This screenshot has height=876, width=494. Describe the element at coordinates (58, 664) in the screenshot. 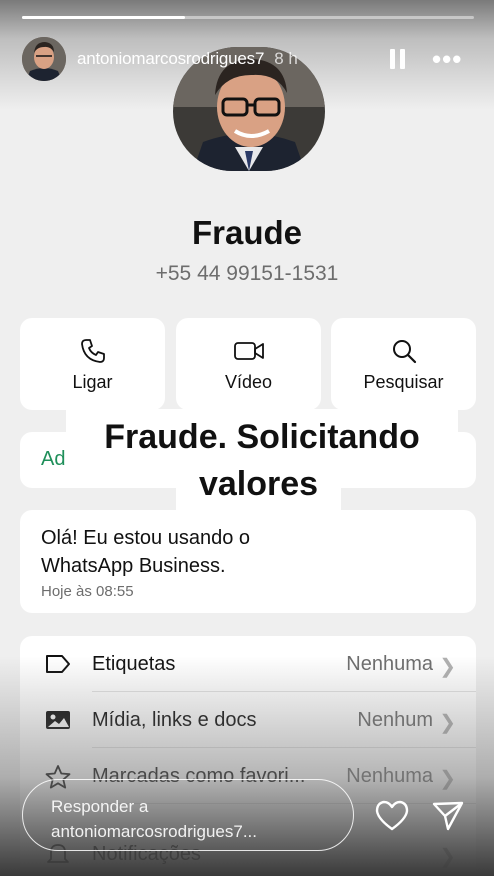

I see `tag-icon` at that location.